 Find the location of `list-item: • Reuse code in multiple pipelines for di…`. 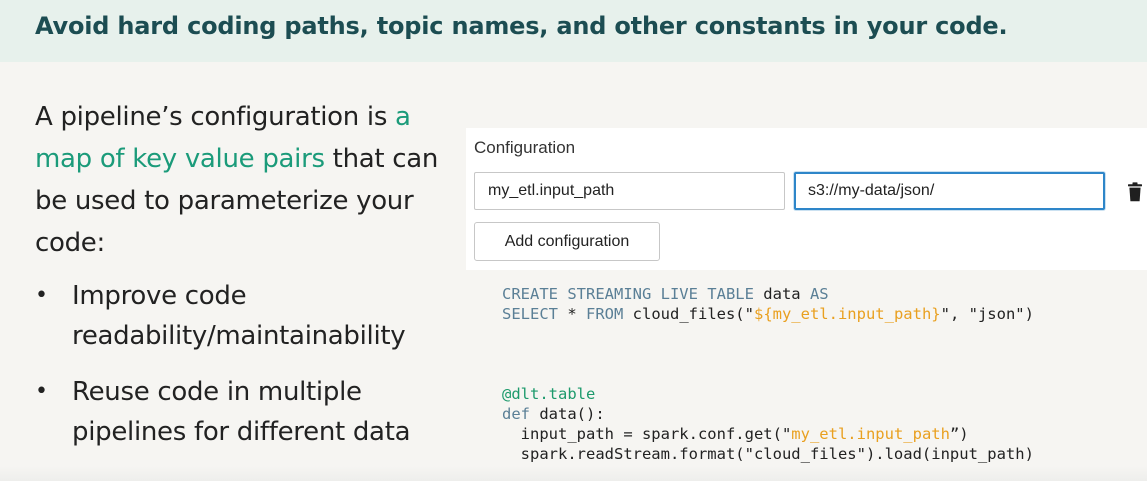

list-item: • Reuse code in multiple pipelines for di… is located at coordinates (250, 412).